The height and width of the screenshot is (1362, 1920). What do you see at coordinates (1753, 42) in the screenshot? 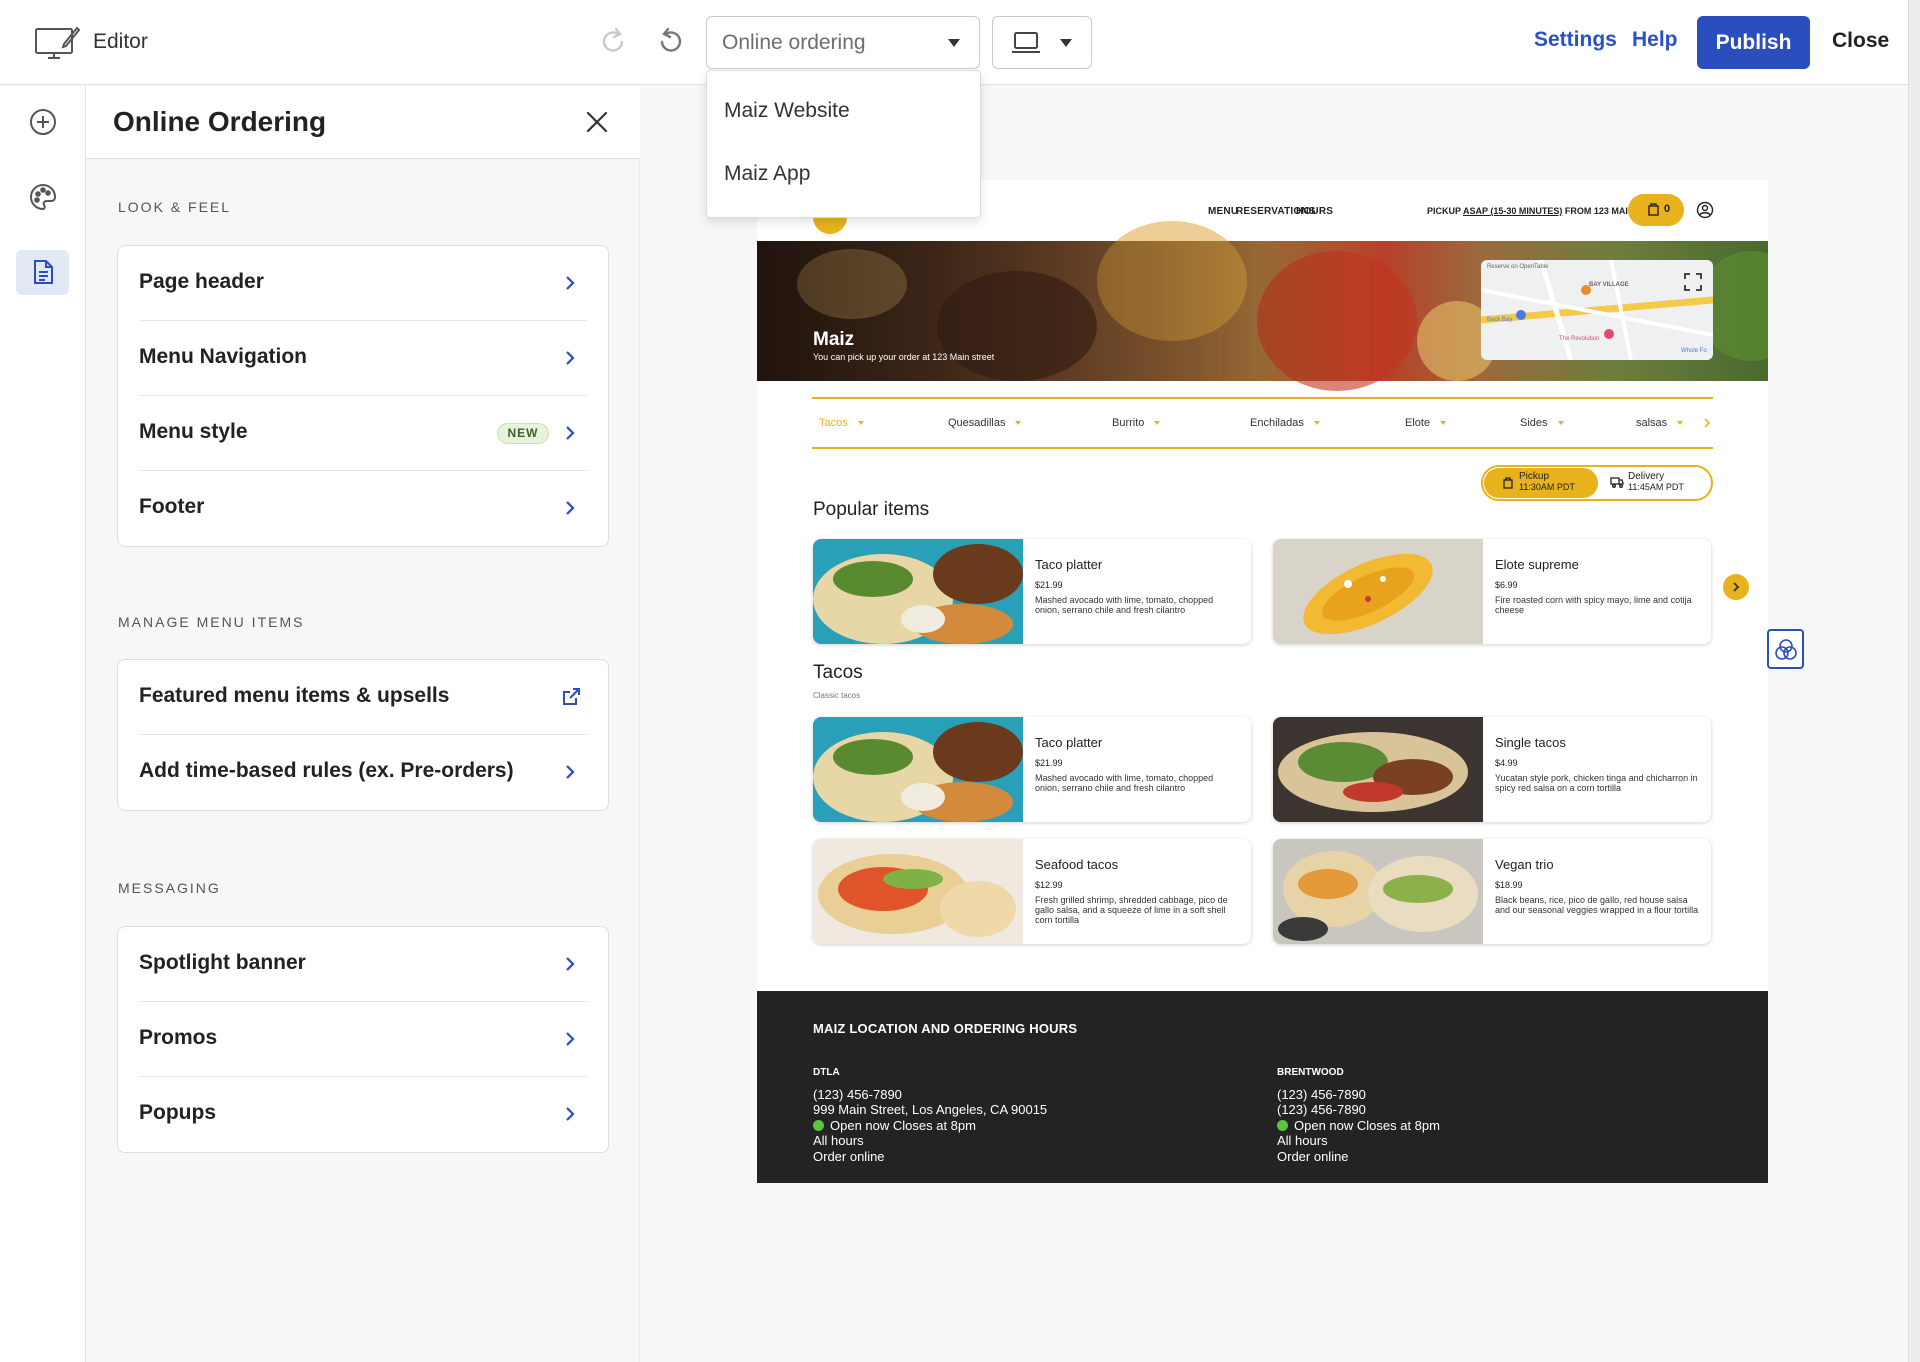
I see `publish-button: Publish` at bounding box center [1753, 42].